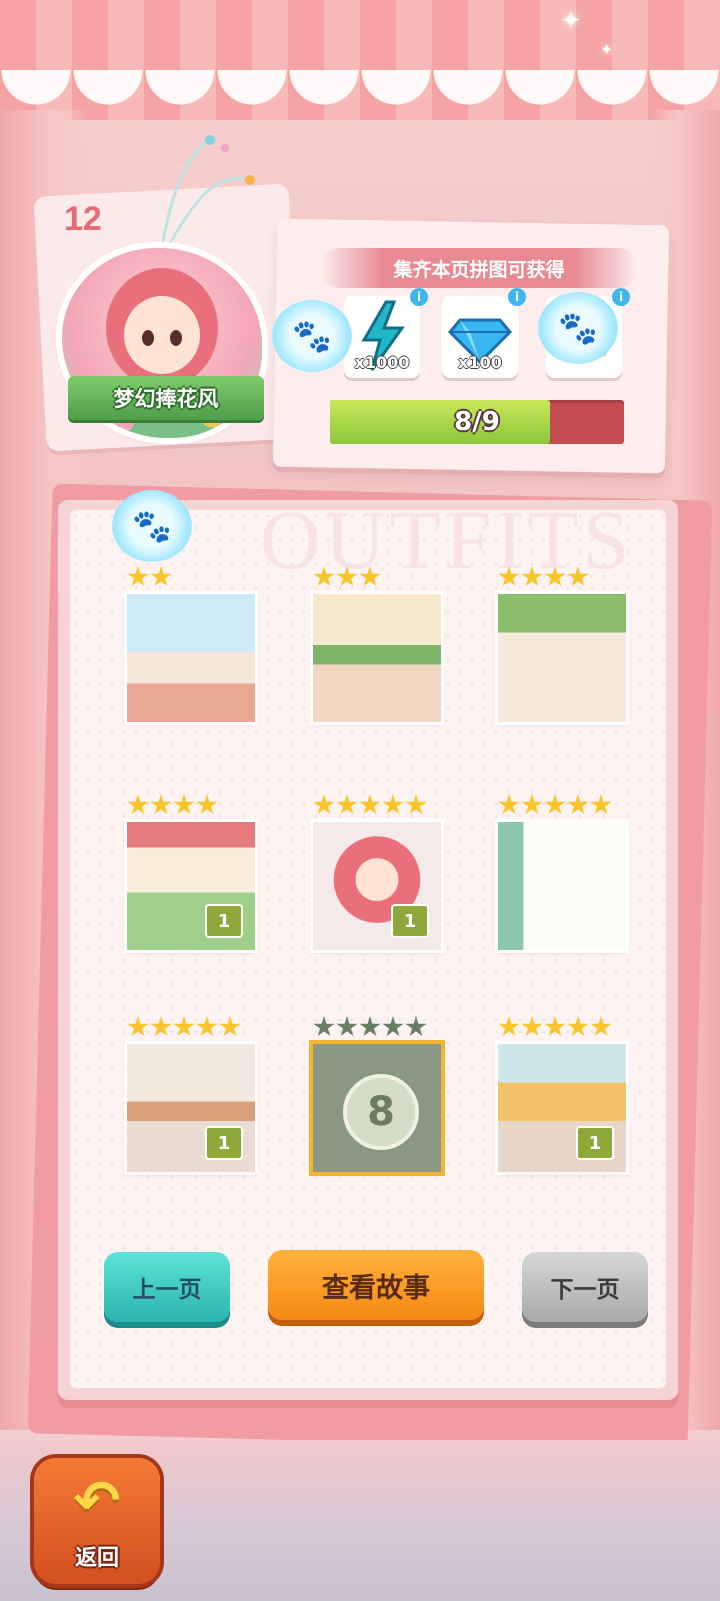 The width and height of the screenshot is (720, 1601). What do you see at coordinates (480, 362) in the screenshot?
I see `reward-qty: x100` at bounding box center [480, 362].